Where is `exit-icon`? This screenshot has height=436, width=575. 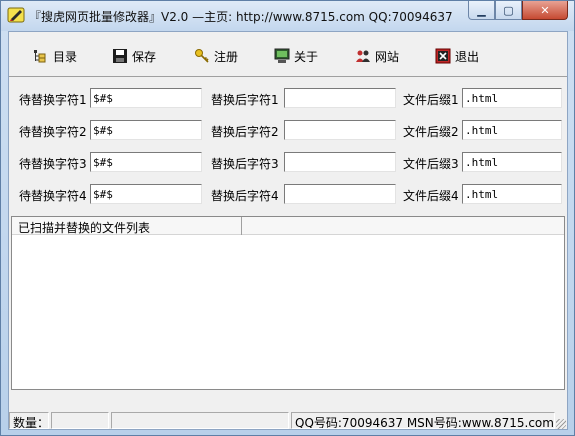 exit-icon is located at coordinates (443, 56).